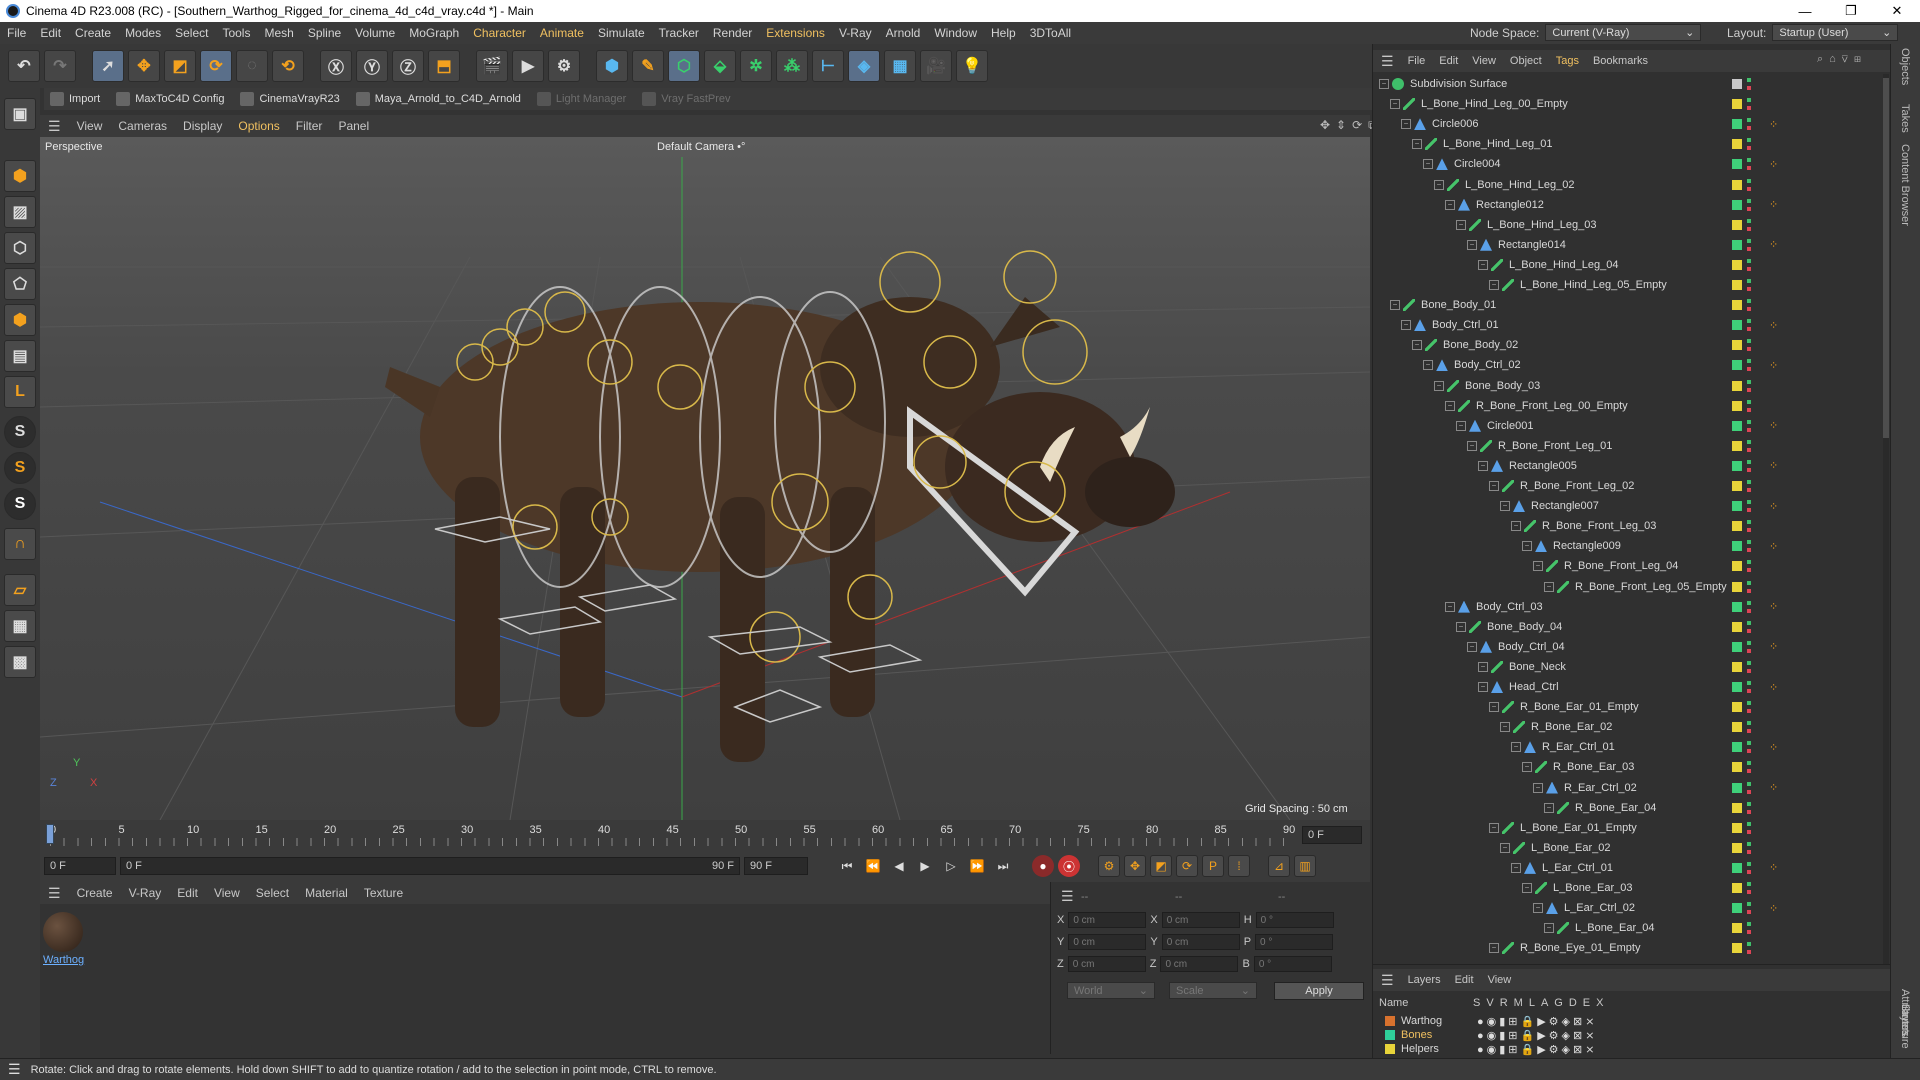  What do you see at coordinates (1835, 32) in the screenshot?
I see `layout-dropdown: Startup (User) ⌄` at bounding box center [1835, 32].